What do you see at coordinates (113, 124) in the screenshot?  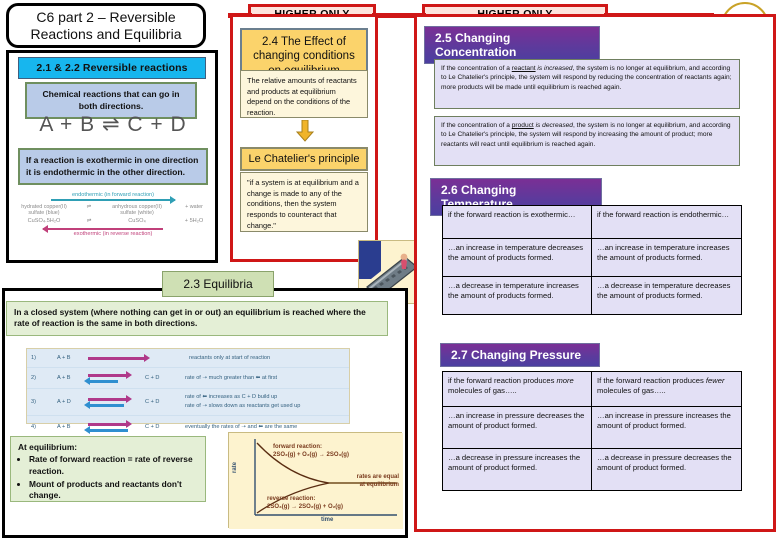 I see `general-equation: A + B ⇌ C + D` at bounding box center [113, 124].